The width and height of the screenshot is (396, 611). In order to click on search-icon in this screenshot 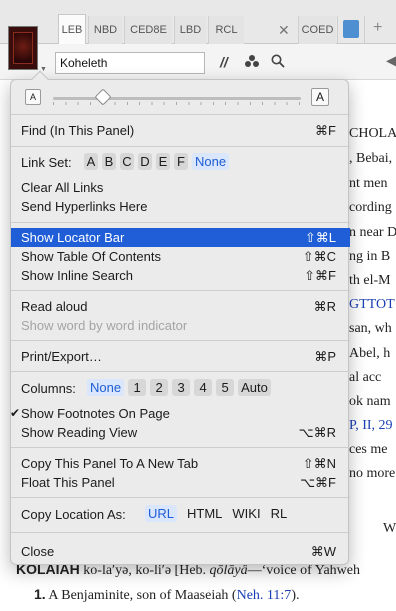, I will do `click(278, 62)`.